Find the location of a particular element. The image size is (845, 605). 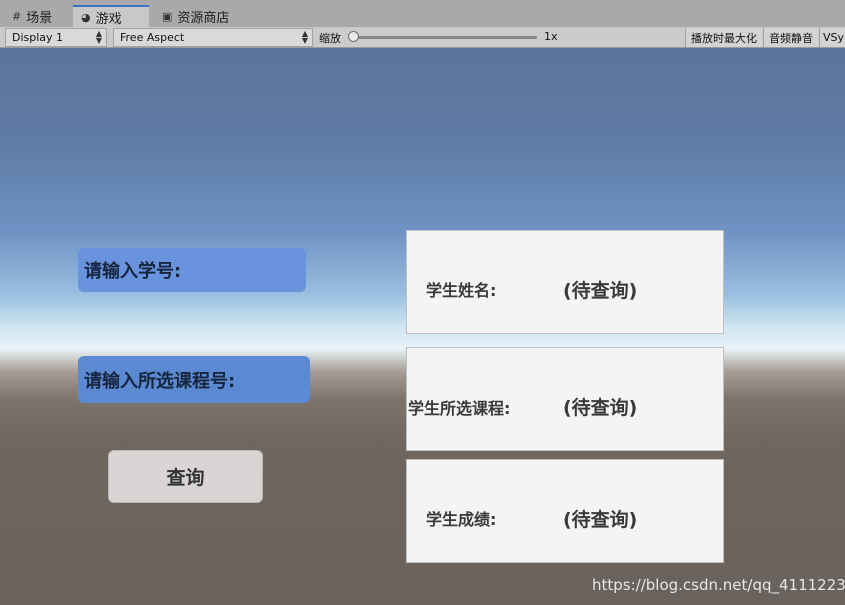

tab-scene: # 场景 is located at coordinates (32, 16).